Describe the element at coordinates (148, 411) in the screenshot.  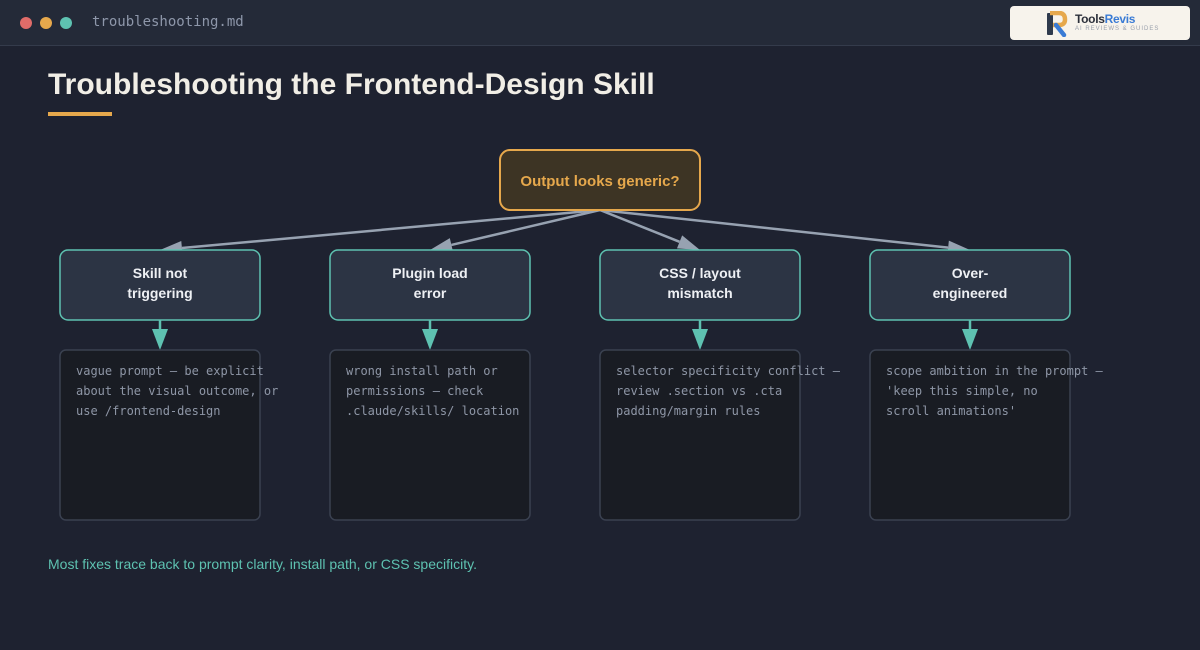
I see `detail-text-skill-not-triggering: use /frontend-design` at that location.